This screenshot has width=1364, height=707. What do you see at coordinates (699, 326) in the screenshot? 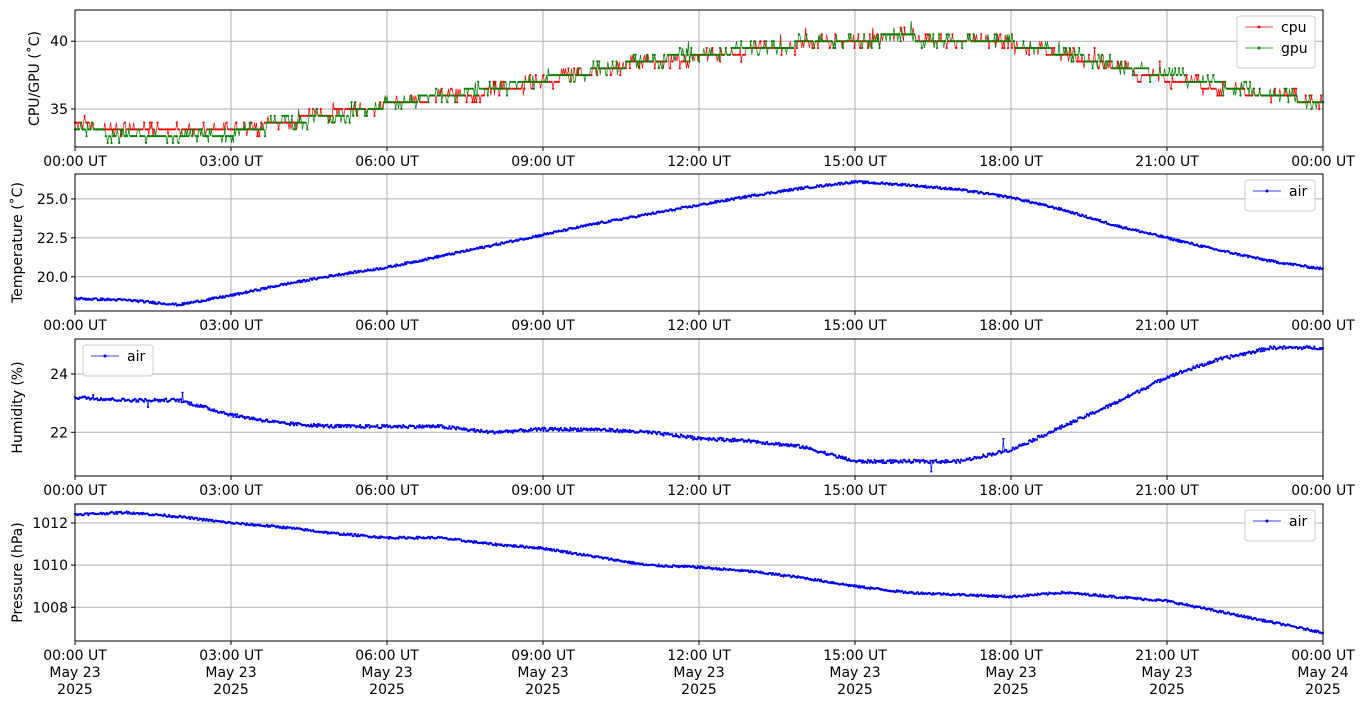
I see `x-tick-label: 12:00 UT` at bounding box center [699, 326].